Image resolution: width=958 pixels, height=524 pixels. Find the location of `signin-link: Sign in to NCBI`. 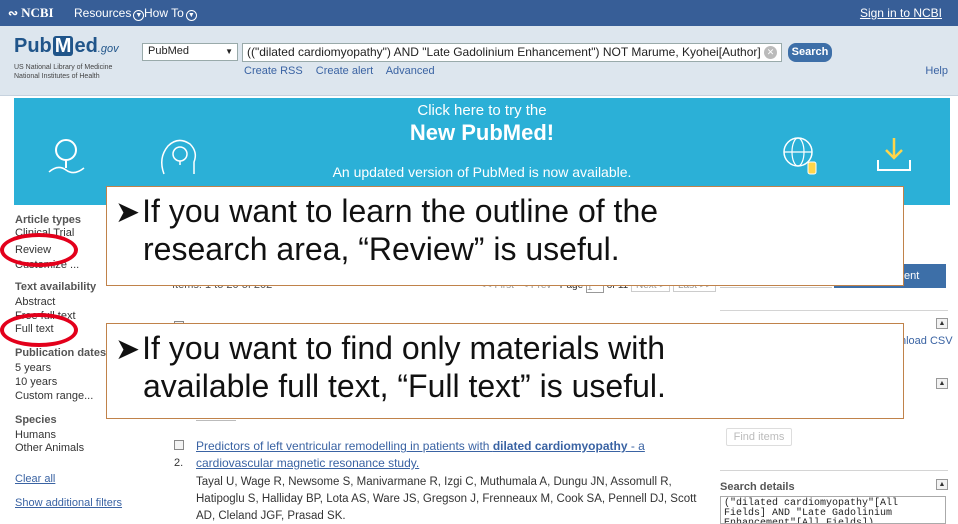

signin-link: Sign in to NCBI is located at coordinates (901, 13).